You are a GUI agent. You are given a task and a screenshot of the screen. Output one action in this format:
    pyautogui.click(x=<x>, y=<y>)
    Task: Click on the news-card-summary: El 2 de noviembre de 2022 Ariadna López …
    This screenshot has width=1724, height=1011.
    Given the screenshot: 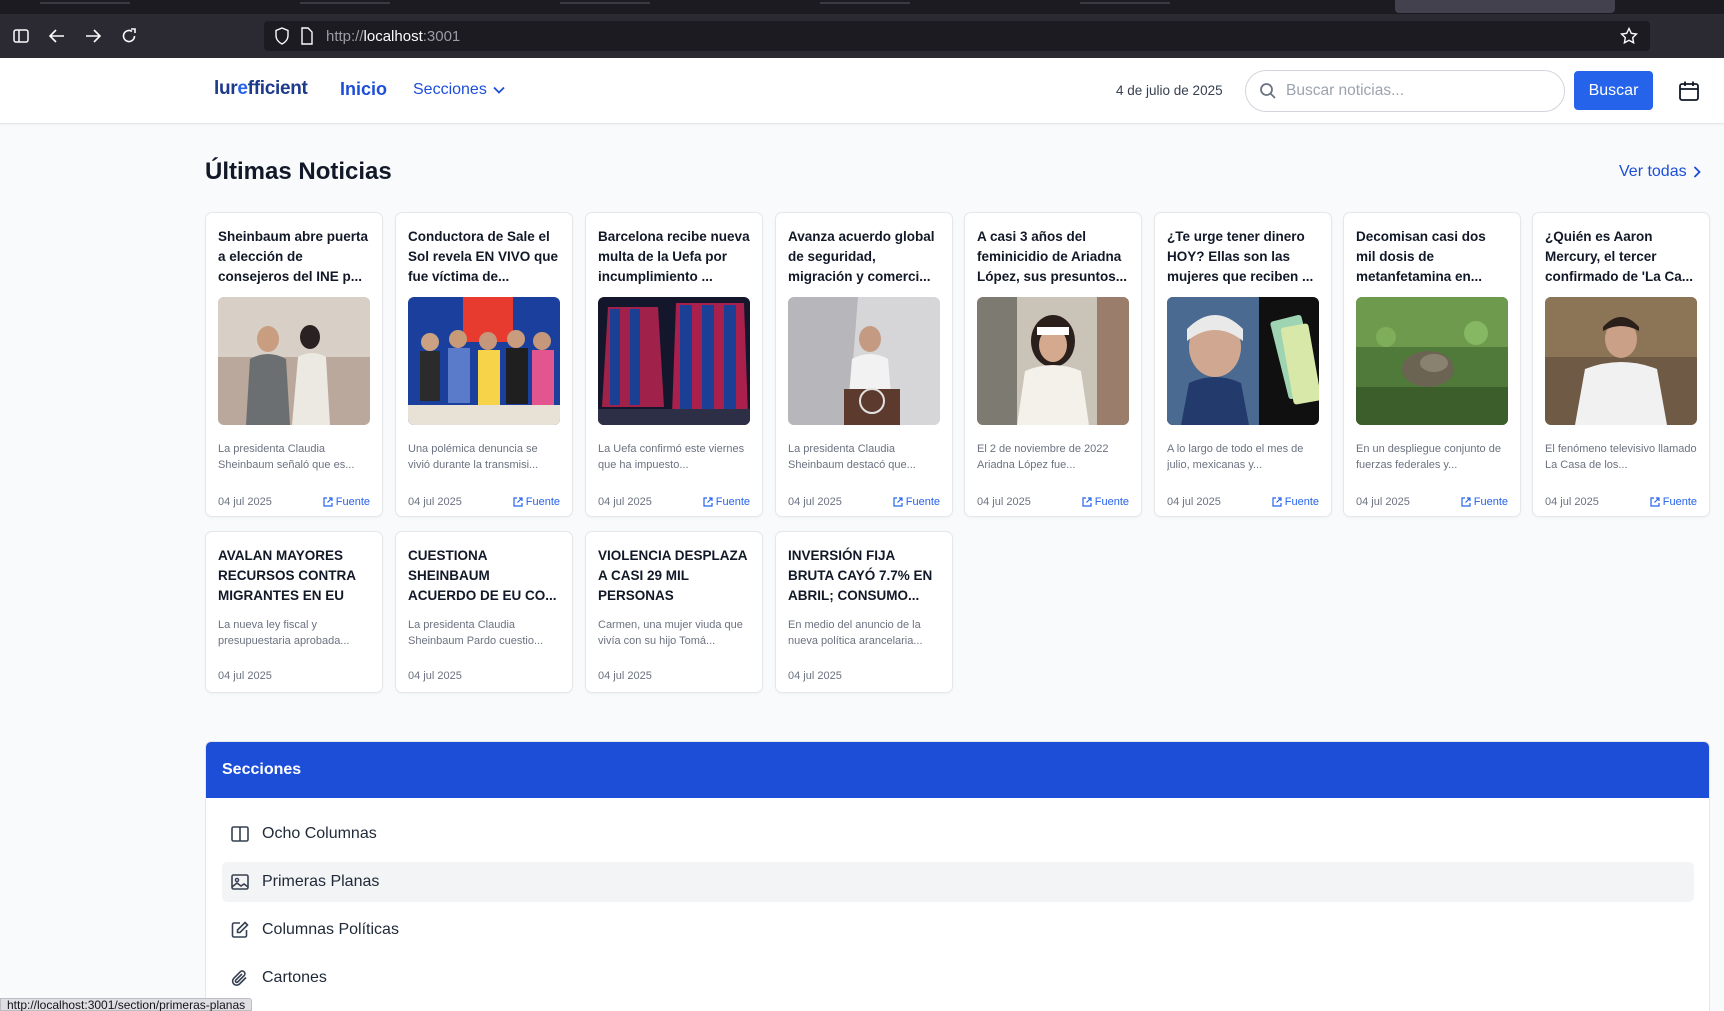 What is the action you would take?
    pyautogui.click(x=1043, y=457)
    